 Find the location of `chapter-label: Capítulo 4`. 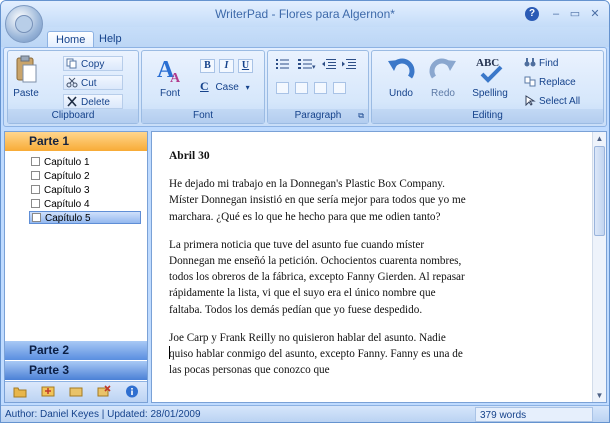

chapter-label: Capítulo 4 is located at coordinates (67, 204).